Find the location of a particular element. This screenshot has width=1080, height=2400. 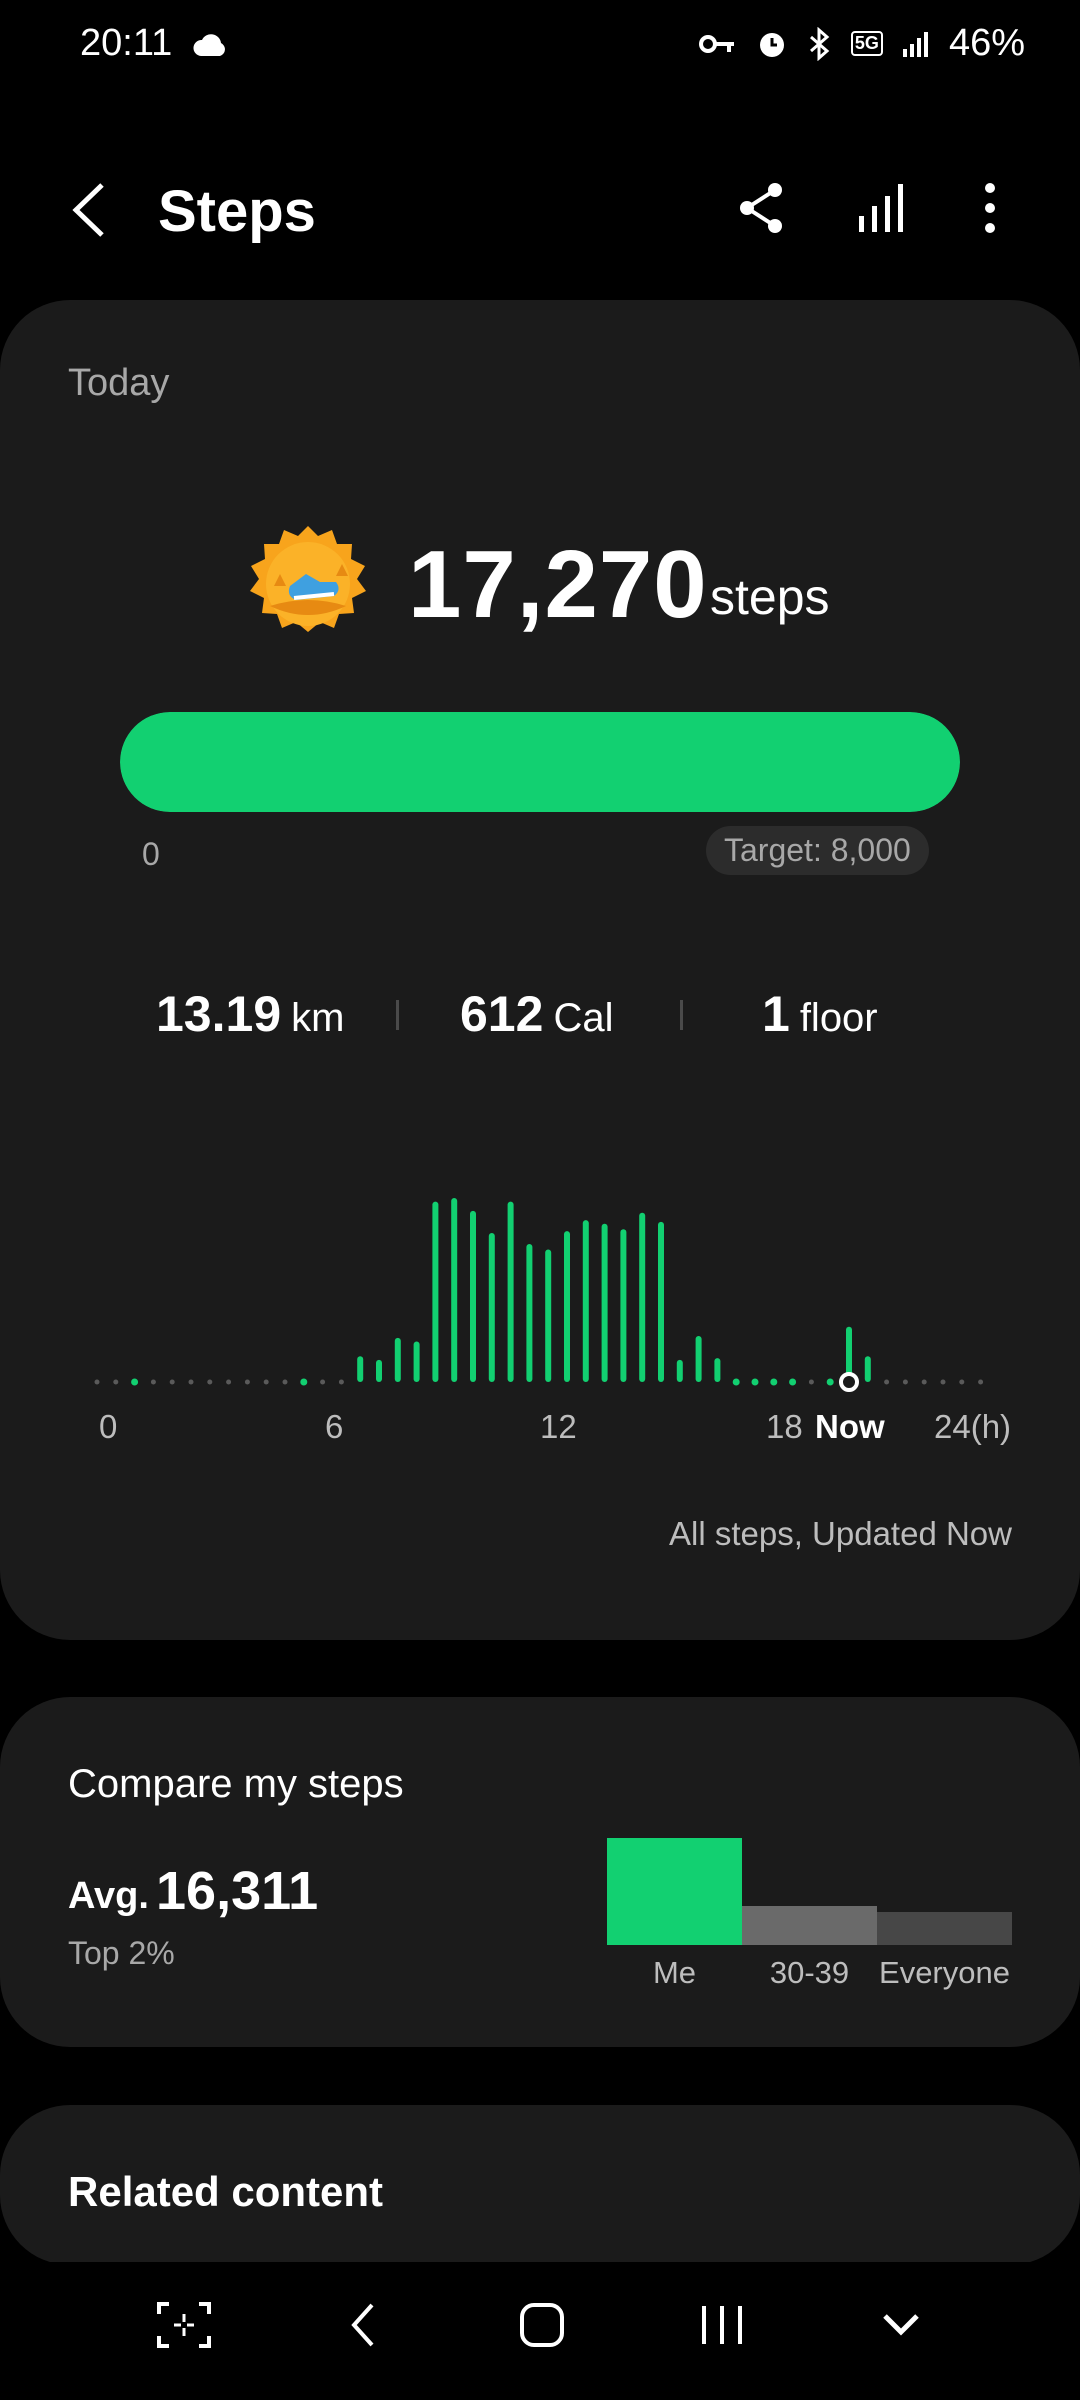

achievement-medal-icon is located at coordinates (308, 579).